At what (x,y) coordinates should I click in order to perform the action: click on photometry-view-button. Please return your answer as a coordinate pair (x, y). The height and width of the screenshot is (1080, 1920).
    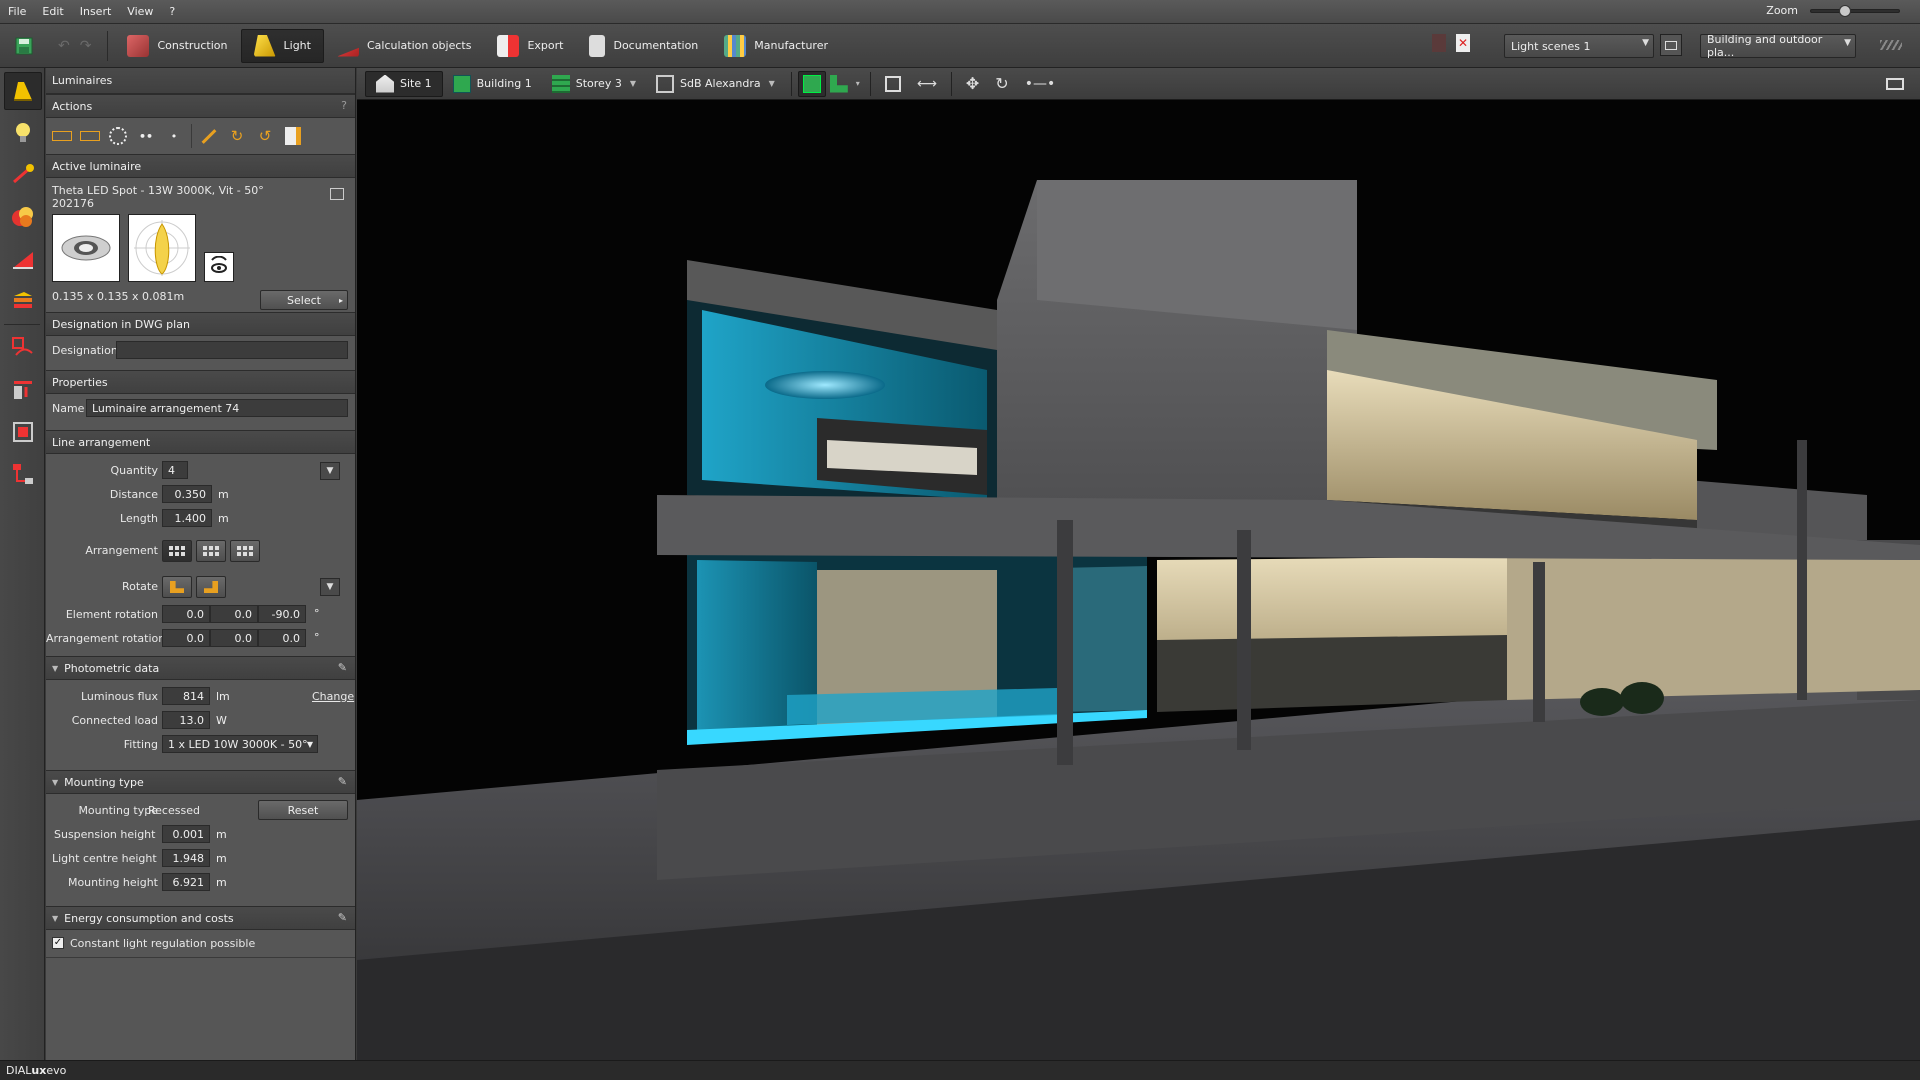
    Looking at the image, I should click on (219, 267).